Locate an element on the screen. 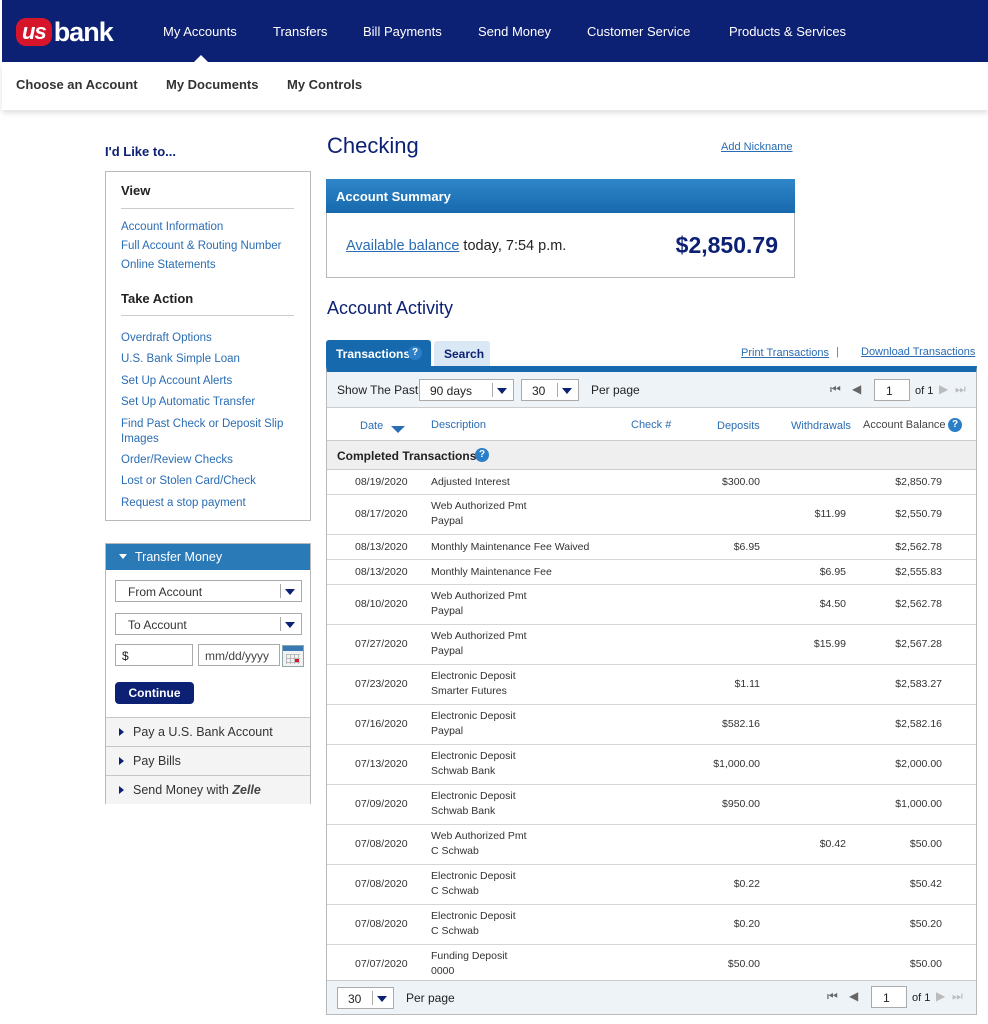 This screenshot has height=1024, width=988. per-page-select-bottom: 30 is located at coordinates (365, 998).